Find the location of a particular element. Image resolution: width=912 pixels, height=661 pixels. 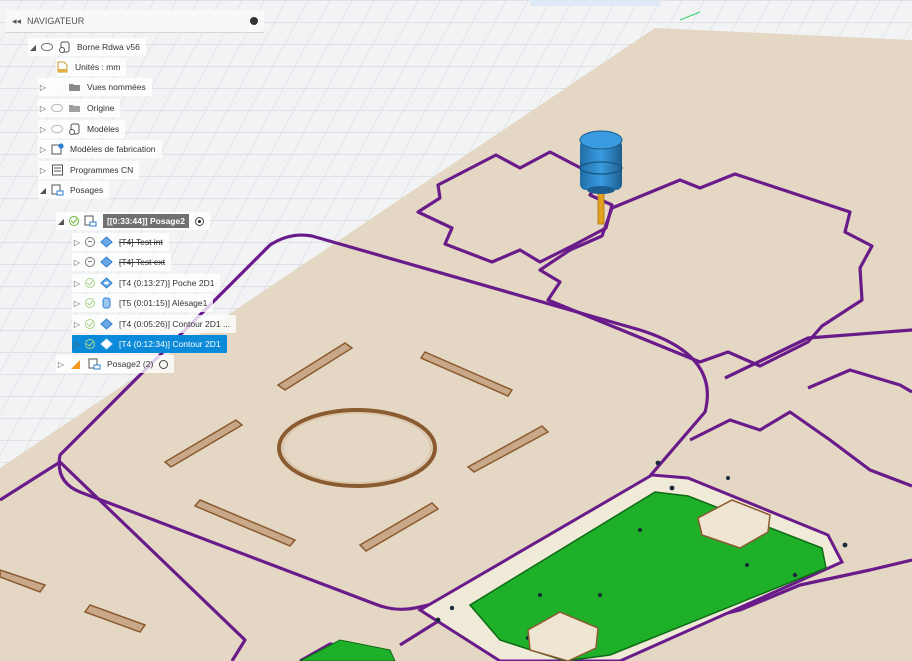

expand-icon: ◢ is located at coordinates (33, 47).